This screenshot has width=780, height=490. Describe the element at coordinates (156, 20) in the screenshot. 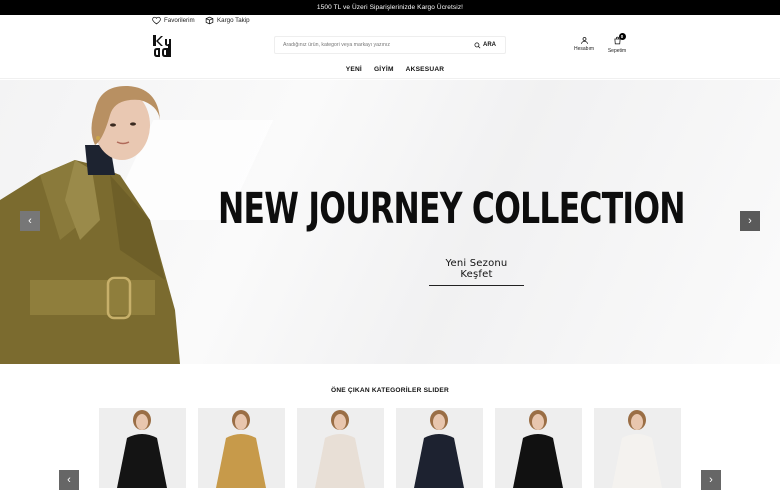

I see `heart-icon` at that location.